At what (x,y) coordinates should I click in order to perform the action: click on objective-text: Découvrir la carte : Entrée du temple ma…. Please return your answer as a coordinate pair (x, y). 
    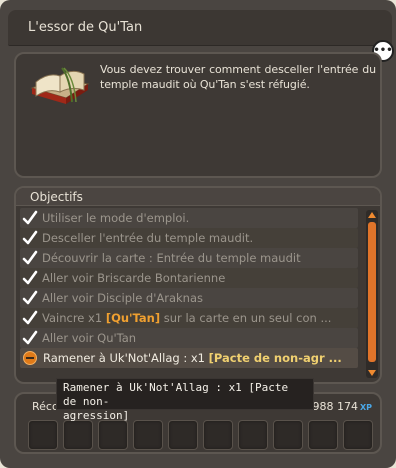
    Looking at the image, I should click on (171, 258).